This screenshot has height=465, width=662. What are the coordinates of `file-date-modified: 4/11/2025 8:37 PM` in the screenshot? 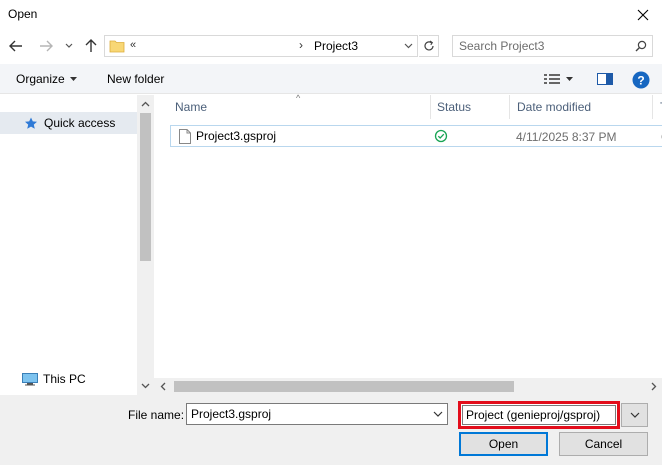 It's located at (566, 137).